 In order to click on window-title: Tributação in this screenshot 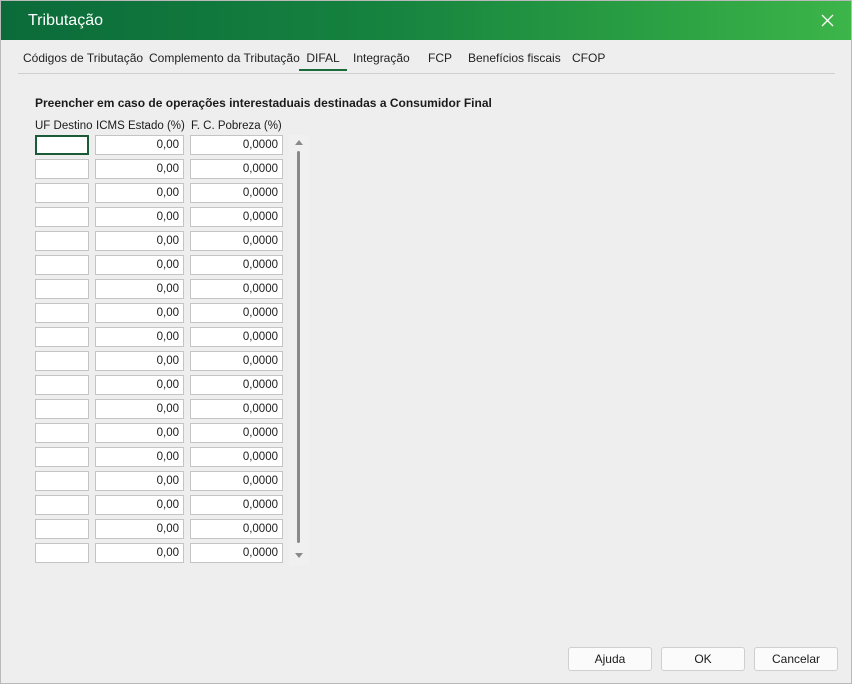, I will do `click(65, 20)`.